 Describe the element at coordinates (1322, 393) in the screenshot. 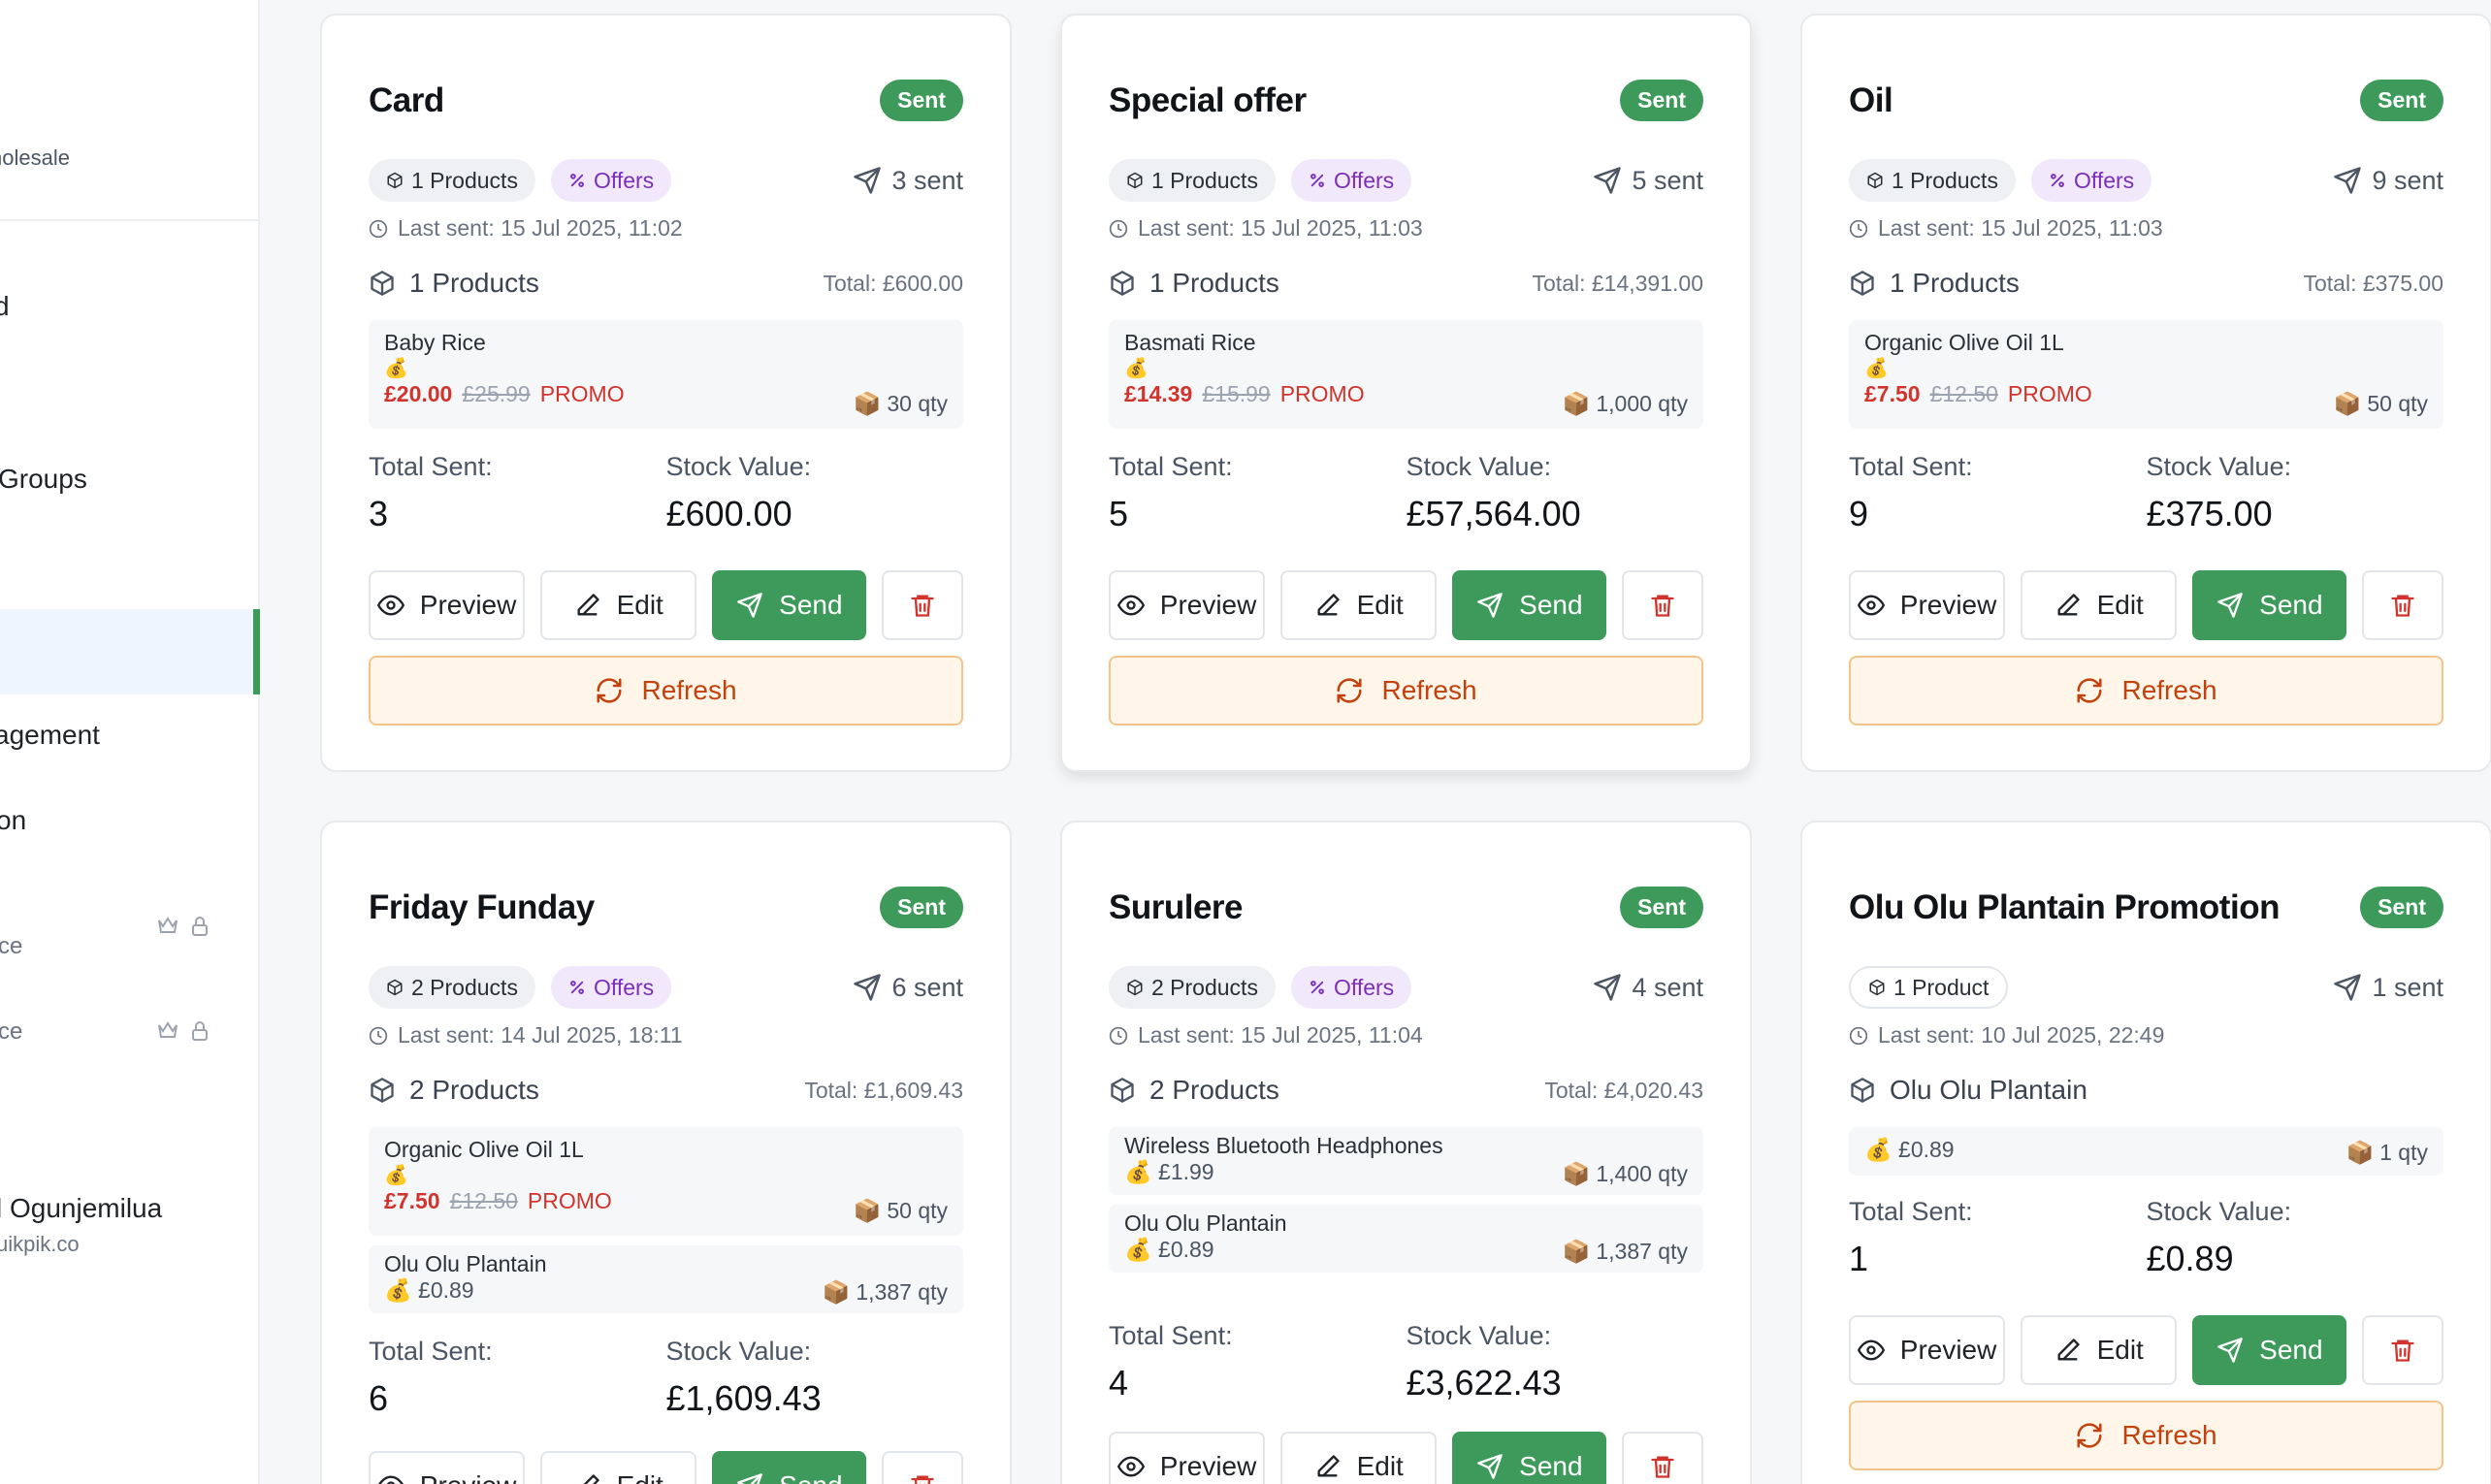

I see `promo-label: PROMO` at that location.